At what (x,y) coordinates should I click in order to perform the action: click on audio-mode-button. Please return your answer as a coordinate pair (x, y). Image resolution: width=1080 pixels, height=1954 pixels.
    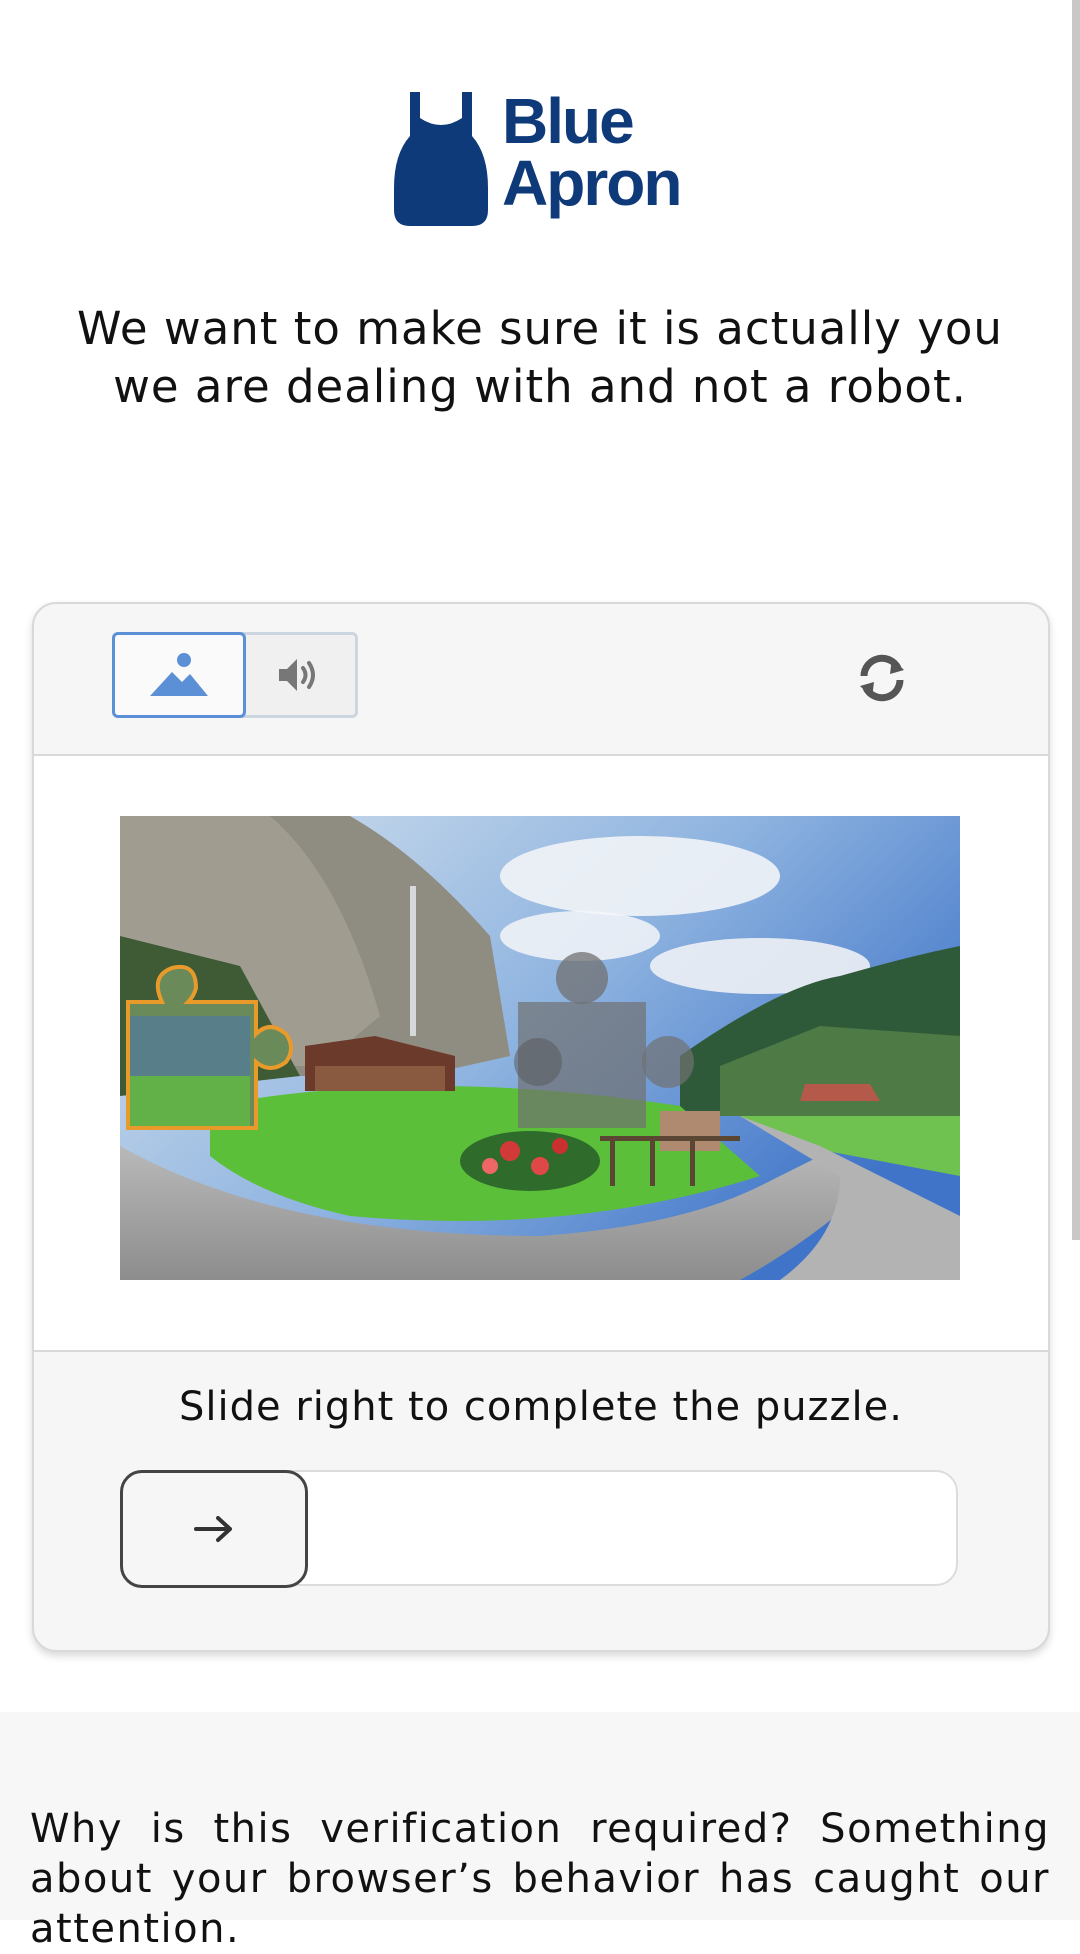
    Looking at the image, I should click on (300, 675).